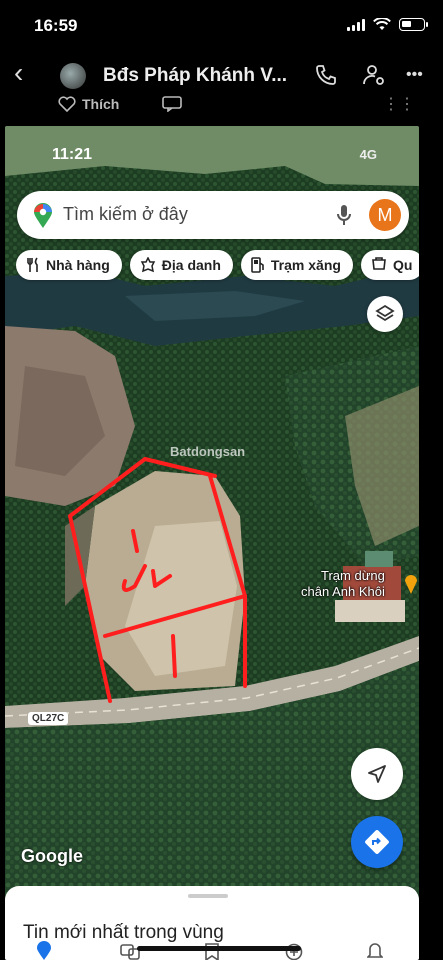 The image size is (443, 960). Describe the element at coordinates (67, 104) in the screenshot. I see `heart-icon` at that location.